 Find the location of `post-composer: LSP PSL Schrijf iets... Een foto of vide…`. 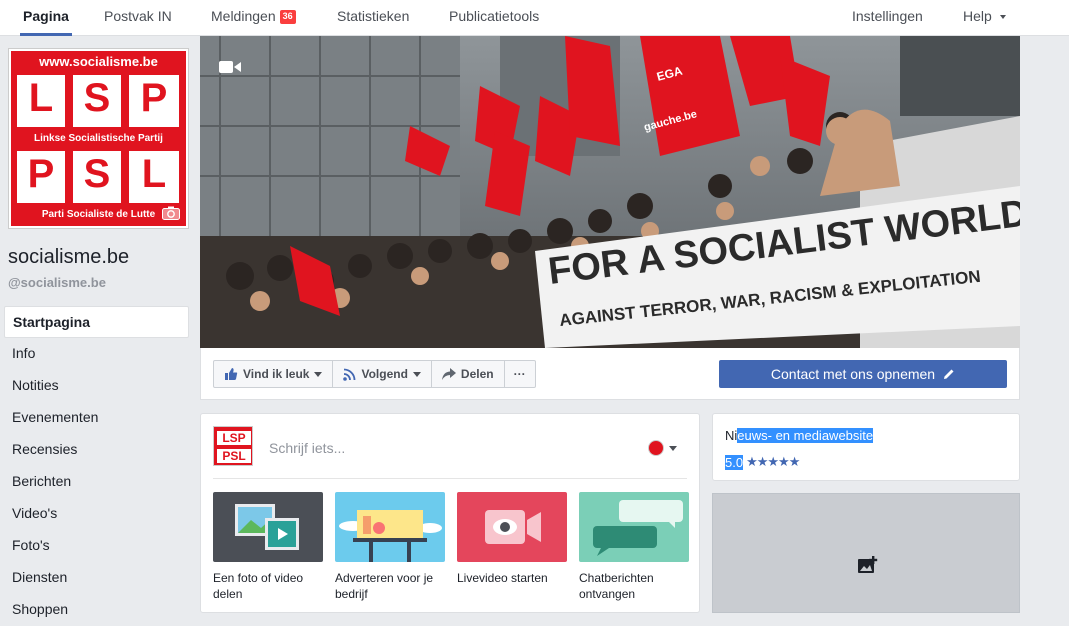

post-composer: LSP PSL Schrijf iets... Een foto of vide… is located at coordinates (450, 513).